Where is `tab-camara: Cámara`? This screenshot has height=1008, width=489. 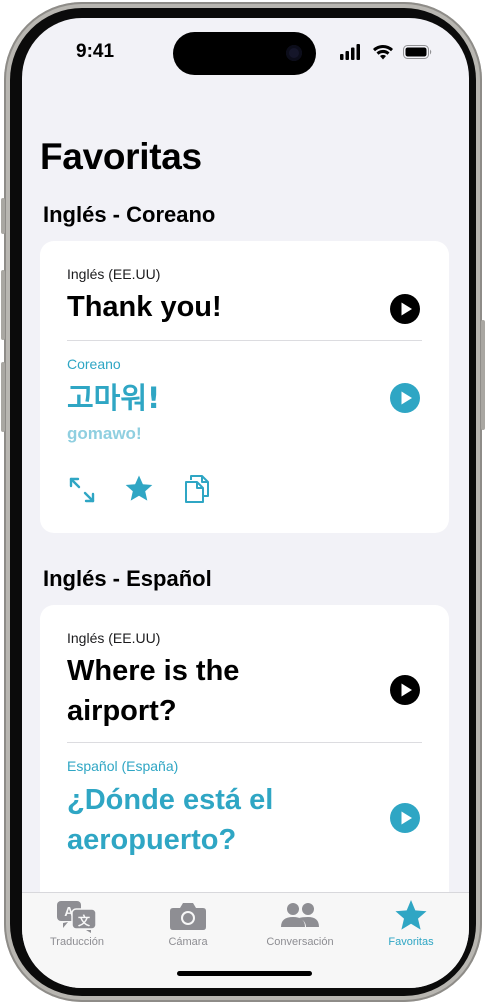
tab-camara: Cámara is located at coordinates (188, 923).